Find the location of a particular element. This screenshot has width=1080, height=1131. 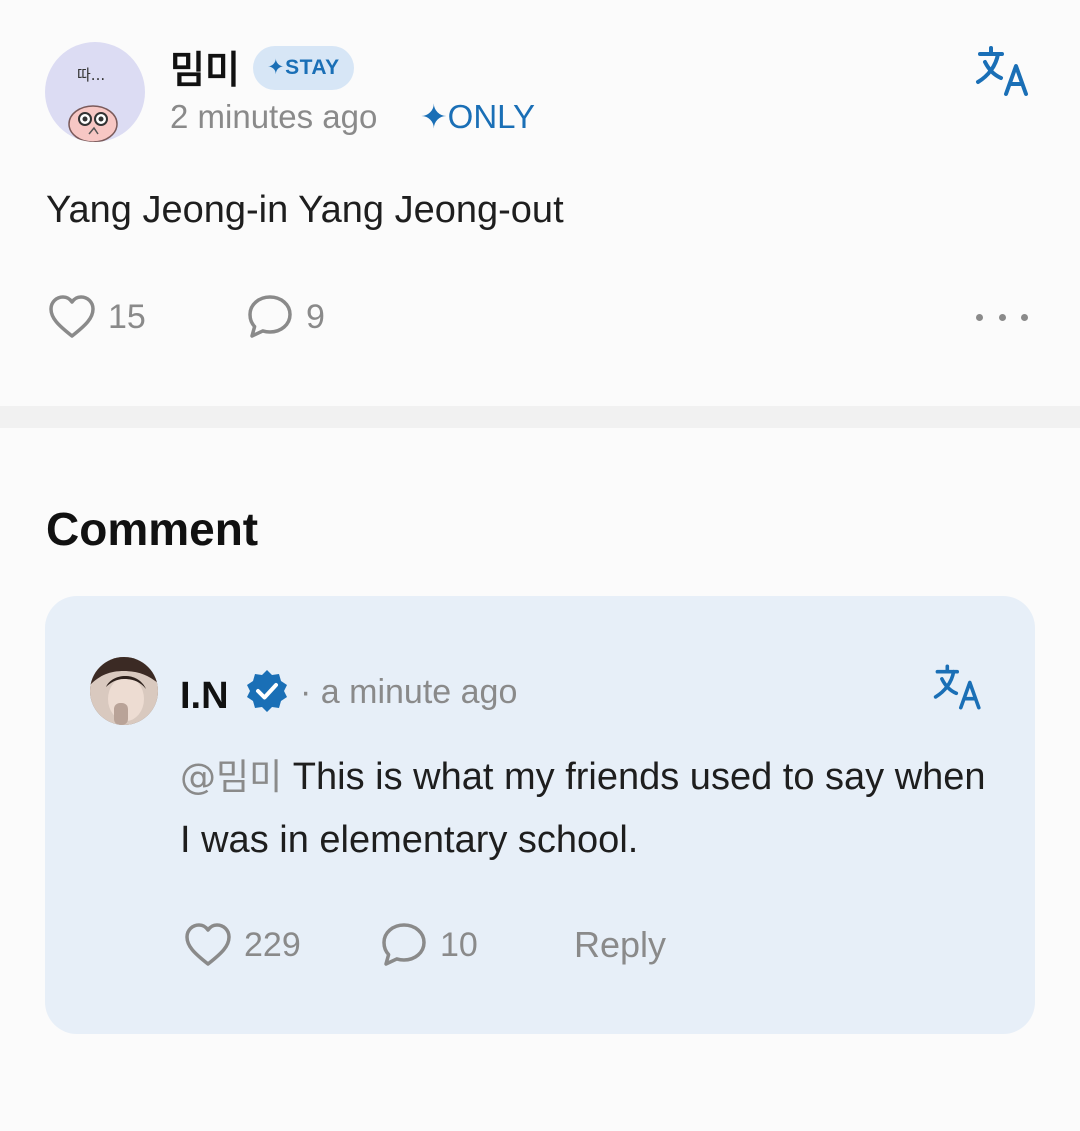

comment-like-count: 229 is located at coordinates (272, 944).